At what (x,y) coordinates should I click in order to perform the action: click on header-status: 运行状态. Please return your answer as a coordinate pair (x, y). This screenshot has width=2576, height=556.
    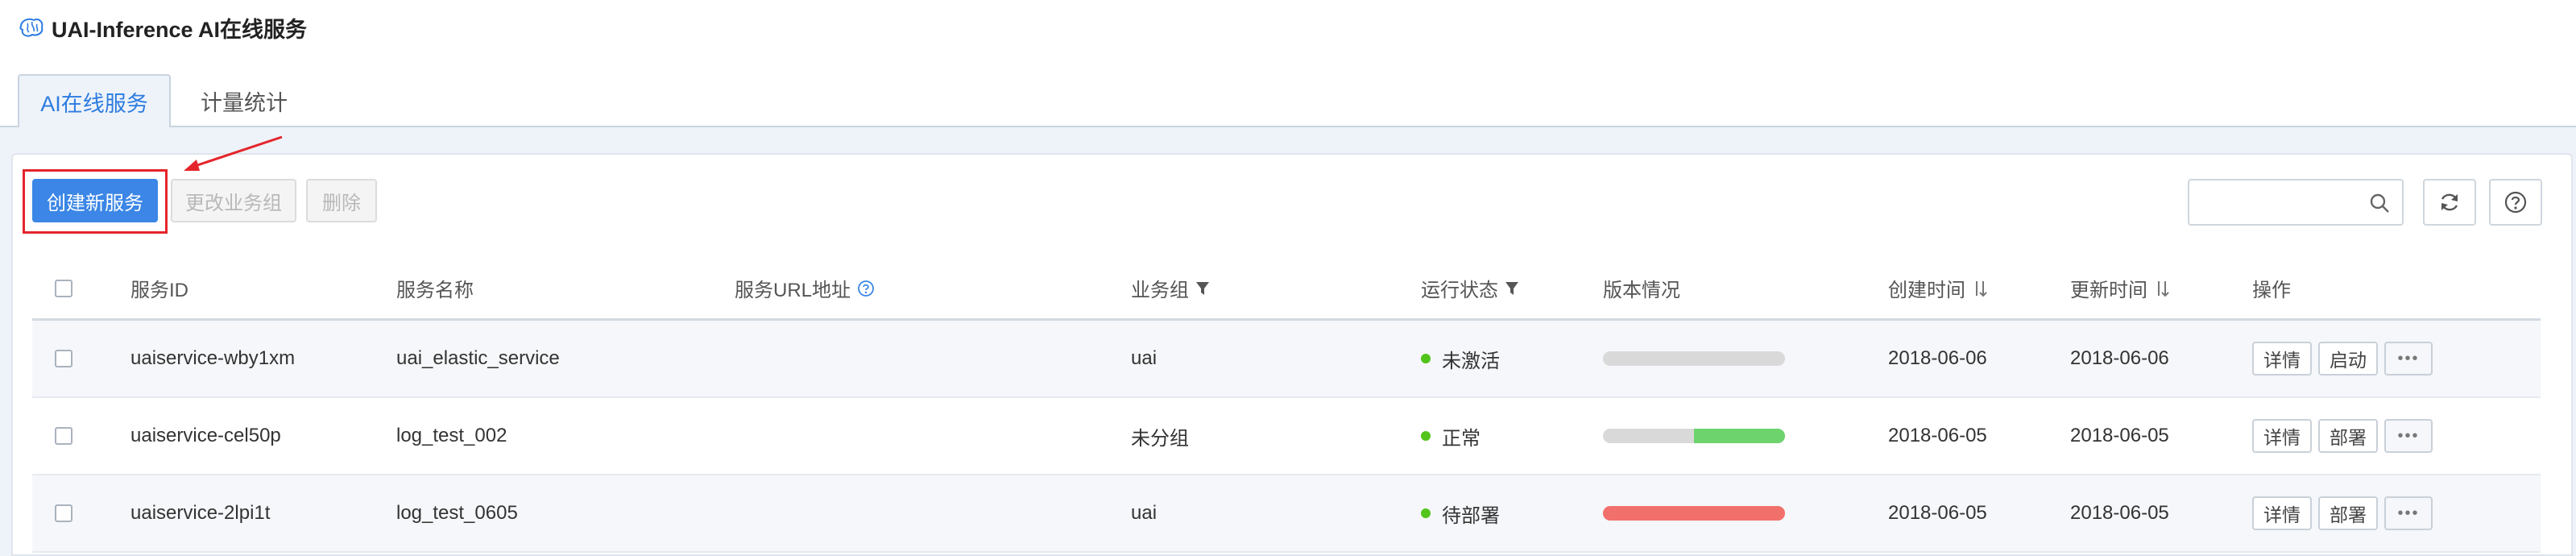
    Looking at the image, I should click on (1470, 288).